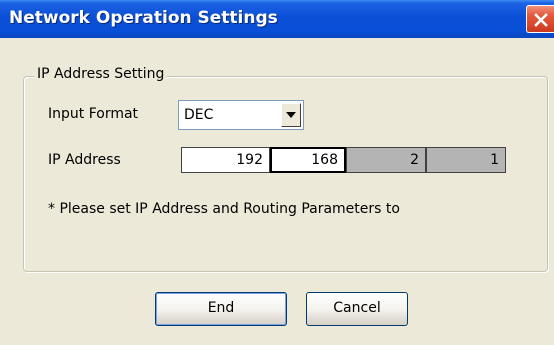 The width and height of the screenshot is (554, 345). I want to click on input-format-value: DEC, so click(199, 115).